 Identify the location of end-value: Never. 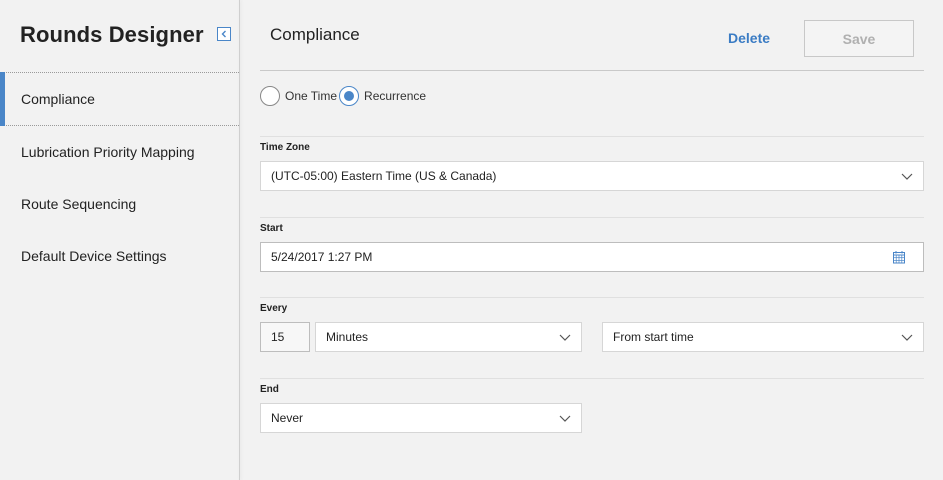
(287, 418).